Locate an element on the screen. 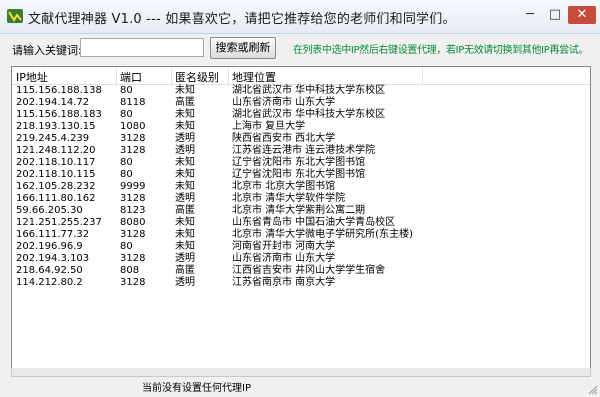 Image resolution: width=600 pixels, height=397 pixels. cell-ip: 166.111.80.162 is located at coordinates (56, 198).